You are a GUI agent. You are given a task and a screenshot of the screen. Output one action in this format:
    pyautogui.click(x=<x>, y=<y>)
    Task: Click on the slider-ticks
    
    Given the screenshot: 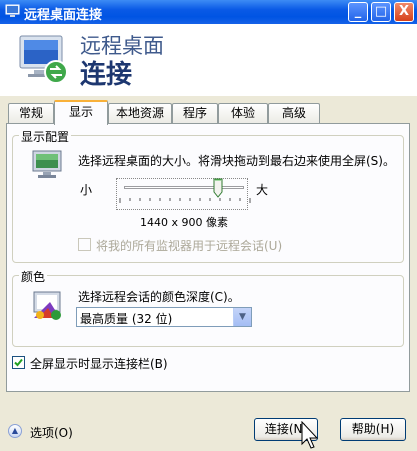 What is the action you would take?
    pyautogui.click(x=185, y=200)
    